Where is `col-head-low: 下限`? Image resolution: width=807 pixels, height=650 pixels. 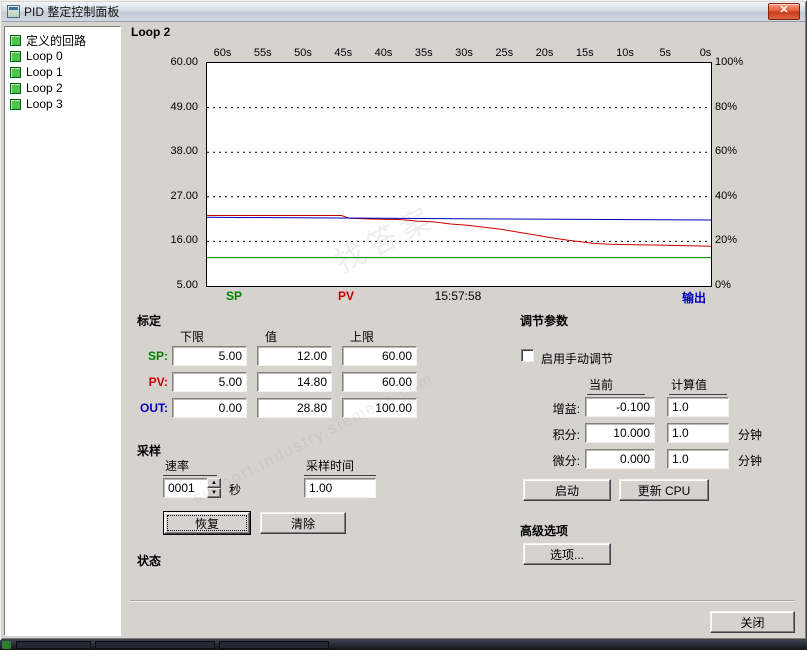 col-head-low: 下限 is located at coordinates (205, 337).